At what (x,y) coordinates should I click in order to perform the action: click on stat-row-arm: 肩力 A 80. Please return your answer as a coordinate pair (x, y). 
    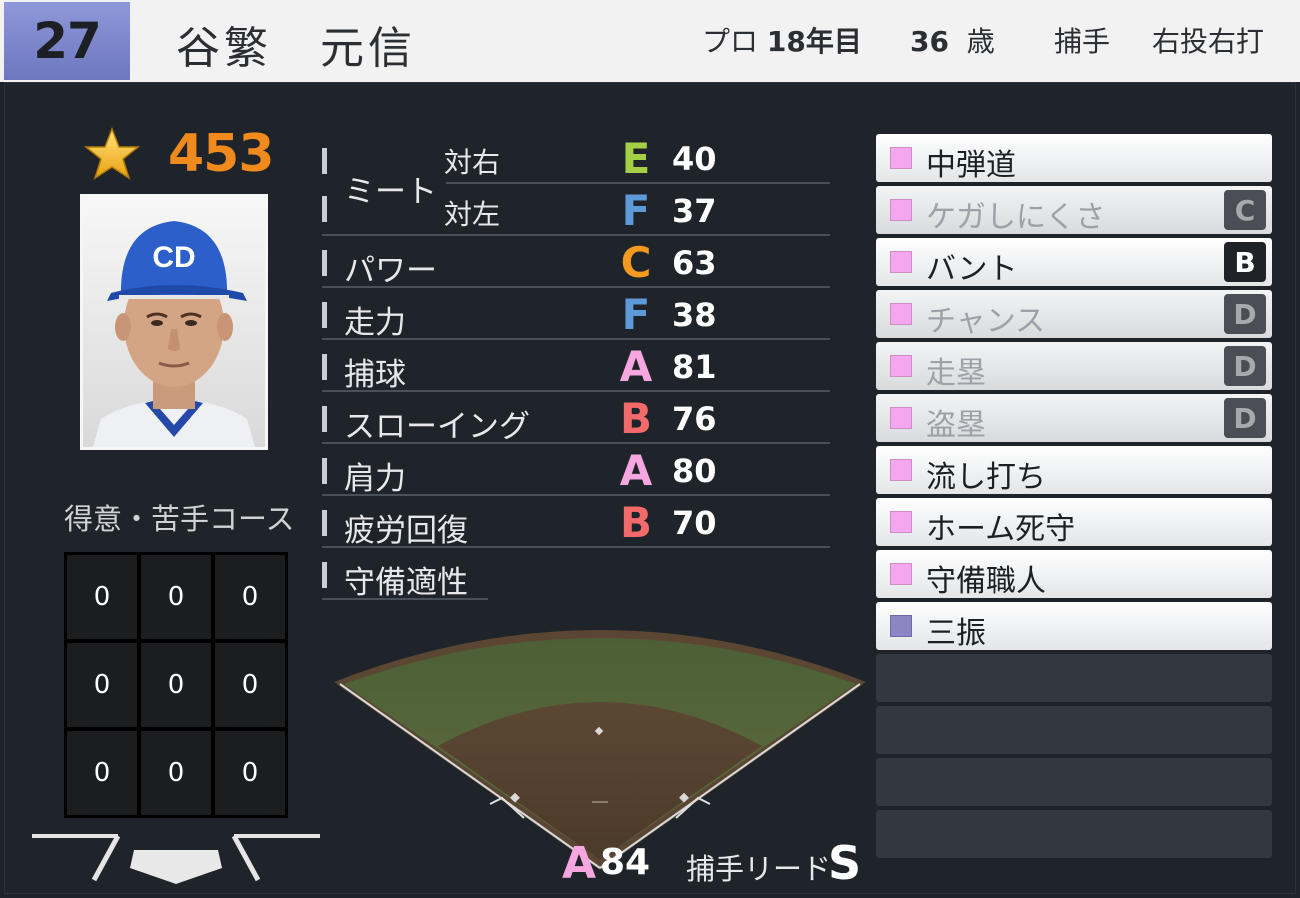
    Looking at the image, I should click on (576, 470).